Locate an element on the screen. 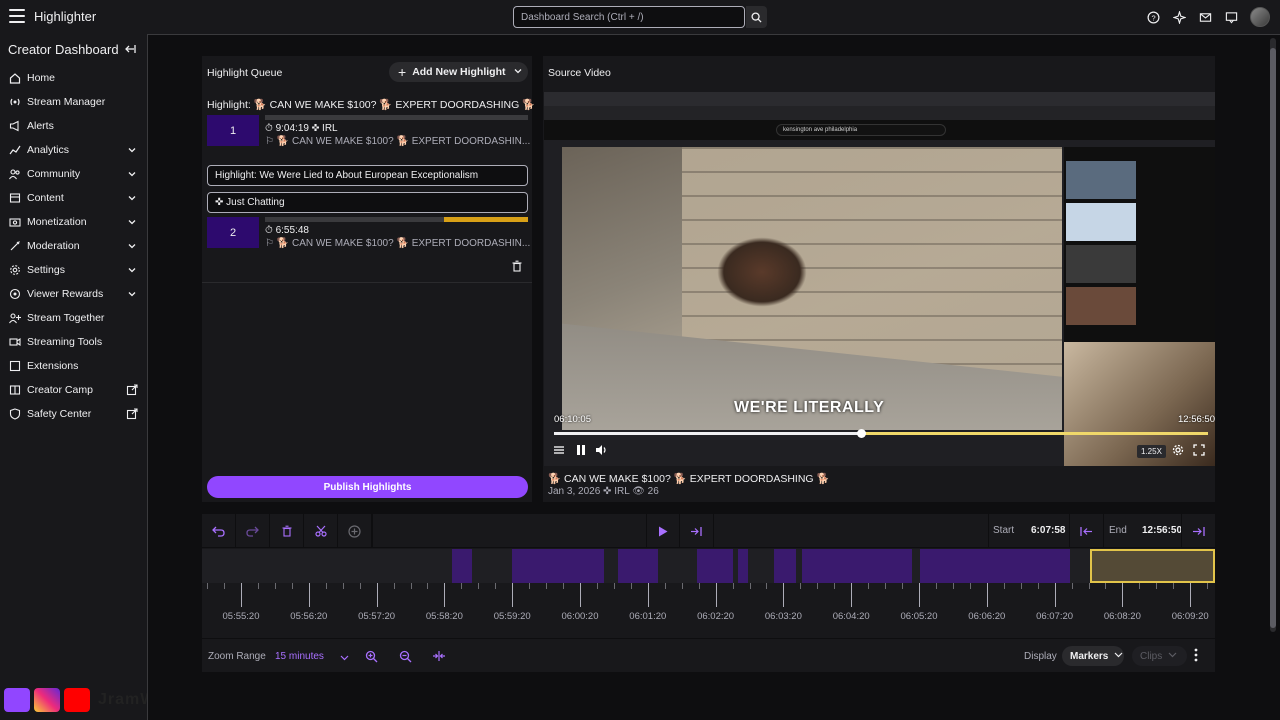  user-avatar is located at coordinates (1260, 17).